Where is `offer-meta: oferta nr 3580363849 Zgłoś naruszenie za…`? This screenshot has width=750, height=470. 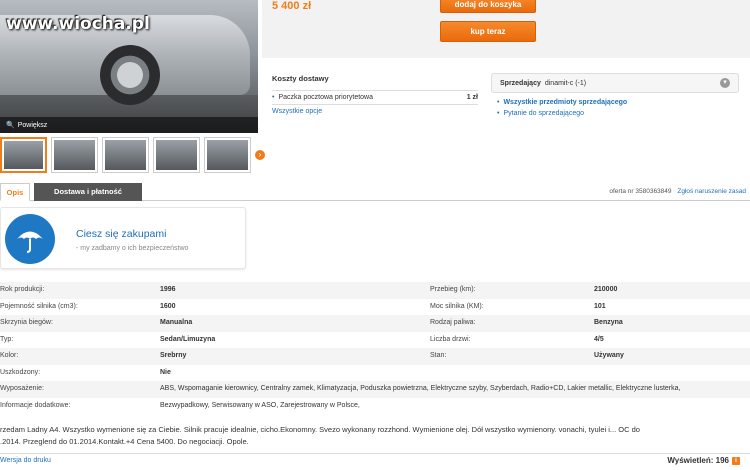
offer-meta: oferta nr 3580363849 Zgłoś naruszenie za… is located at coordinates (677, 191).